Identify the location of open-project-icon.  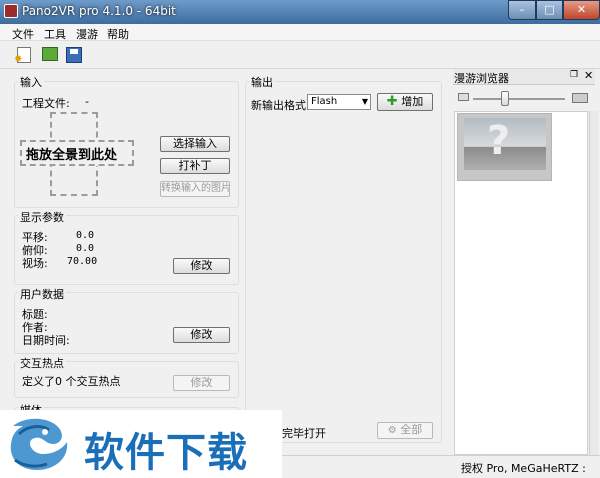
(50, 55).